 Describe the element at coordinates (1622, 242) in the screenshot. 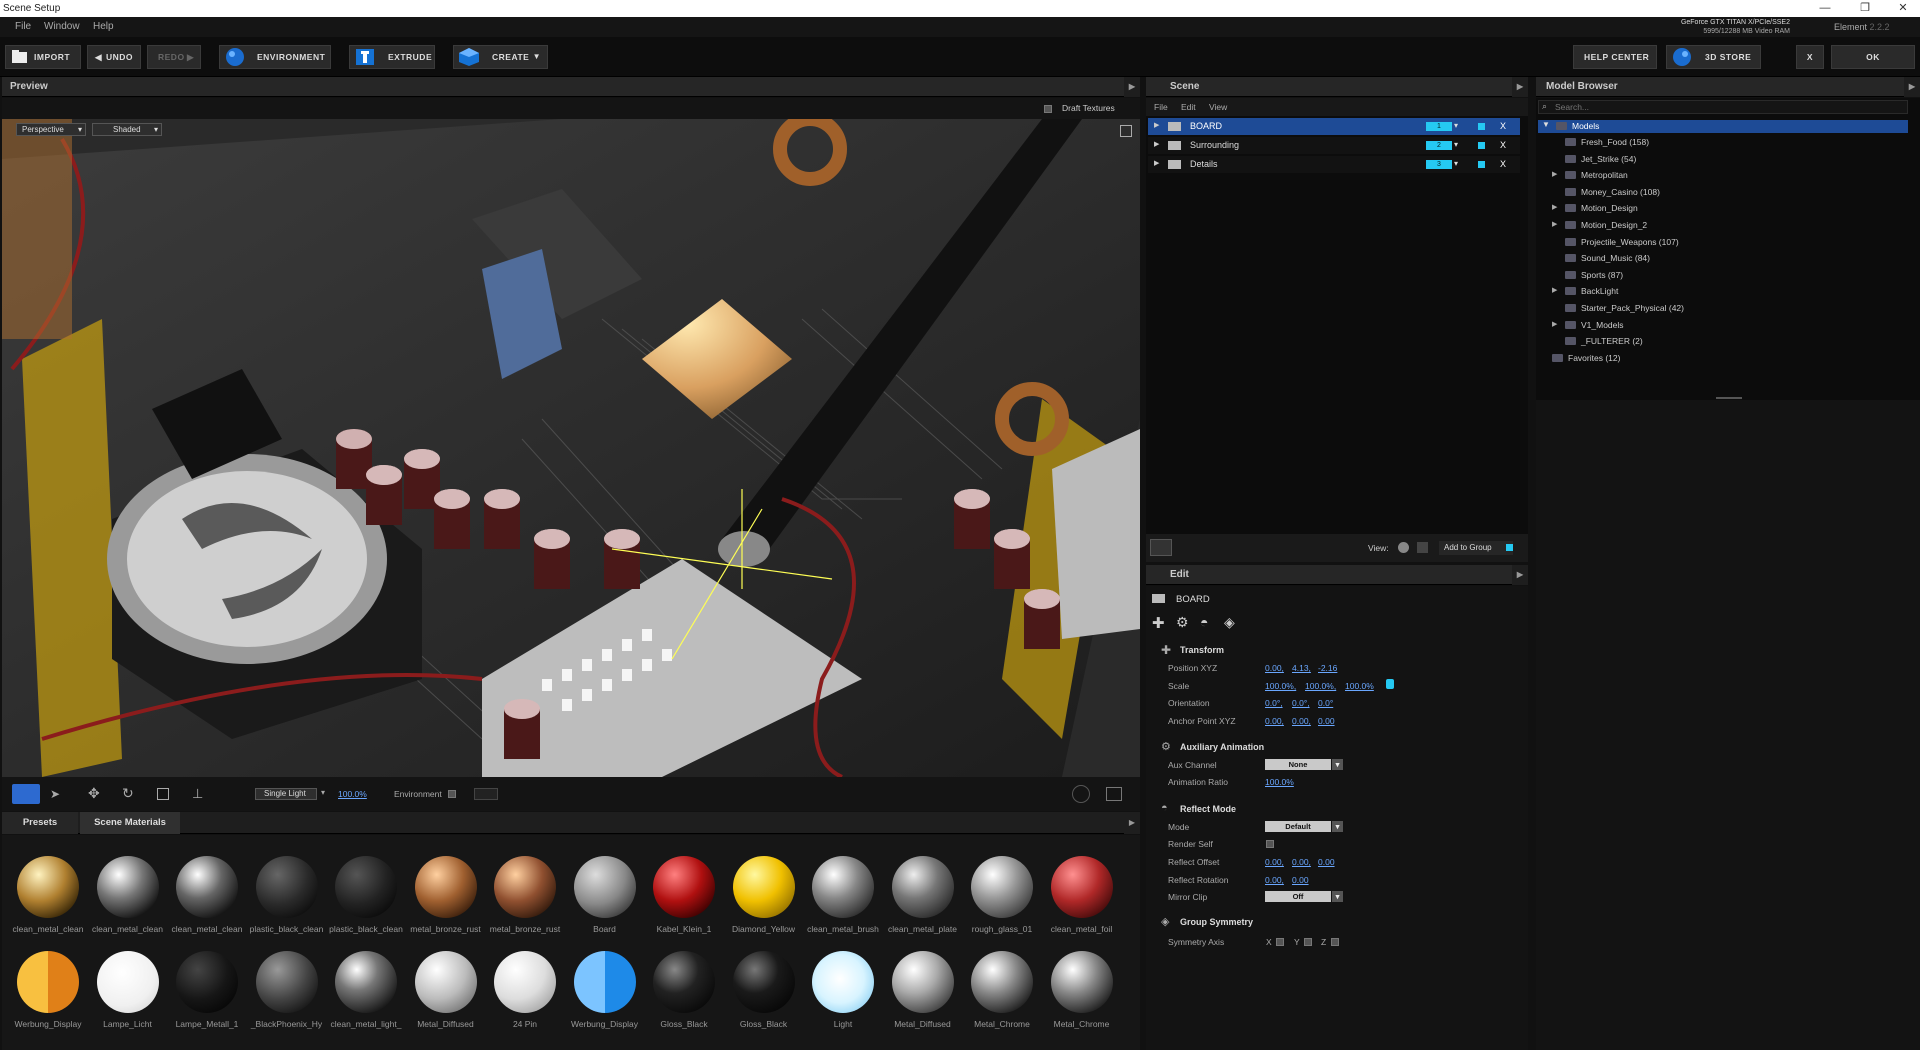

I see `tree-item: Projectile_Weapons (107)` at that location.